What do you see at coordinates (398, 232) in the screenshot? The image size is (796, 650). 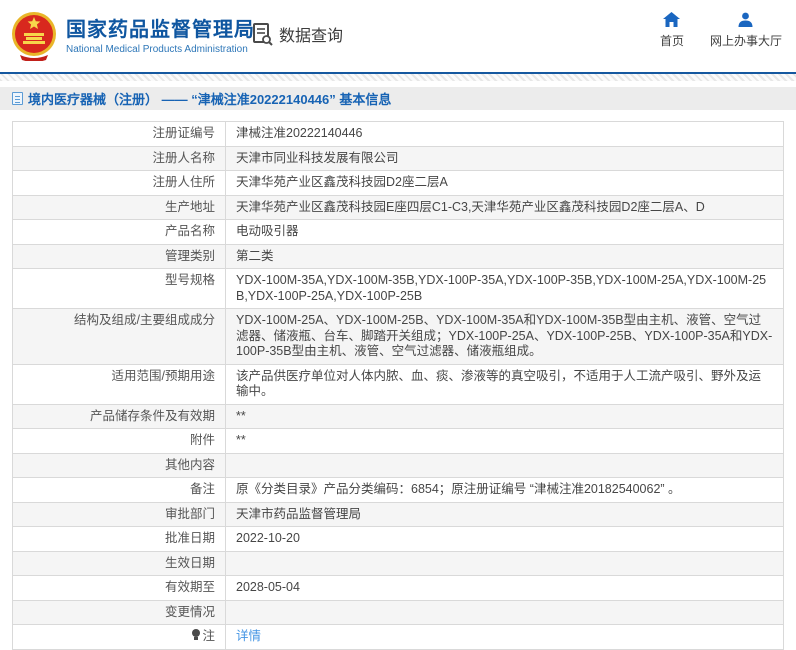 I see `table-row: 产品名称 电动吸引器` at bounding box center [398, 232].